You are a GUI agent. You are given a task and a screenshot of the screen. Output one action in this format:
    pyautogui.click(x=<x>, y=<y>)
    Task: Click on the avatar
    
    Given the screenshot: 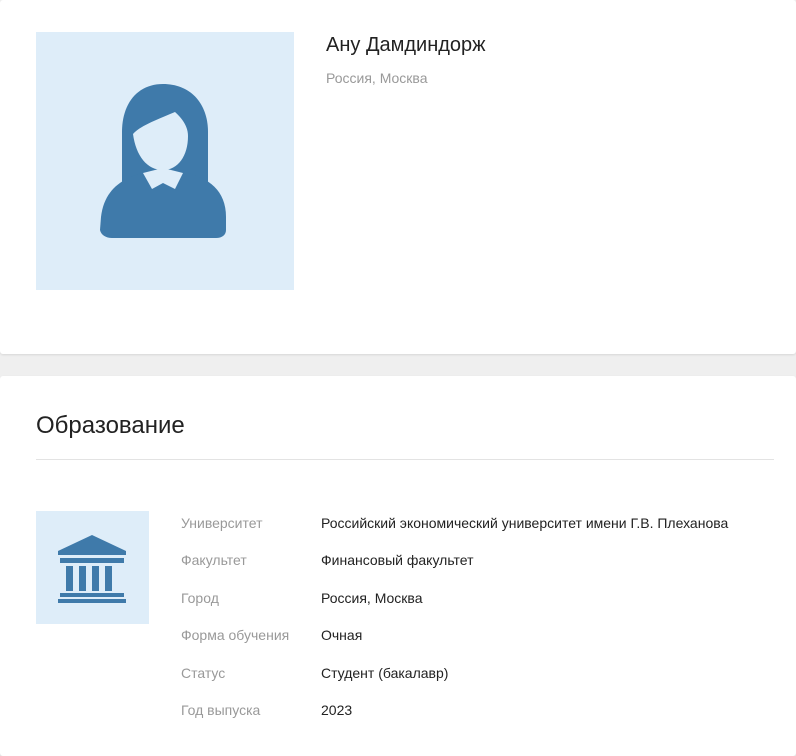 What is the action you would take?
    pyautogui.click(x=165, y=161)
    